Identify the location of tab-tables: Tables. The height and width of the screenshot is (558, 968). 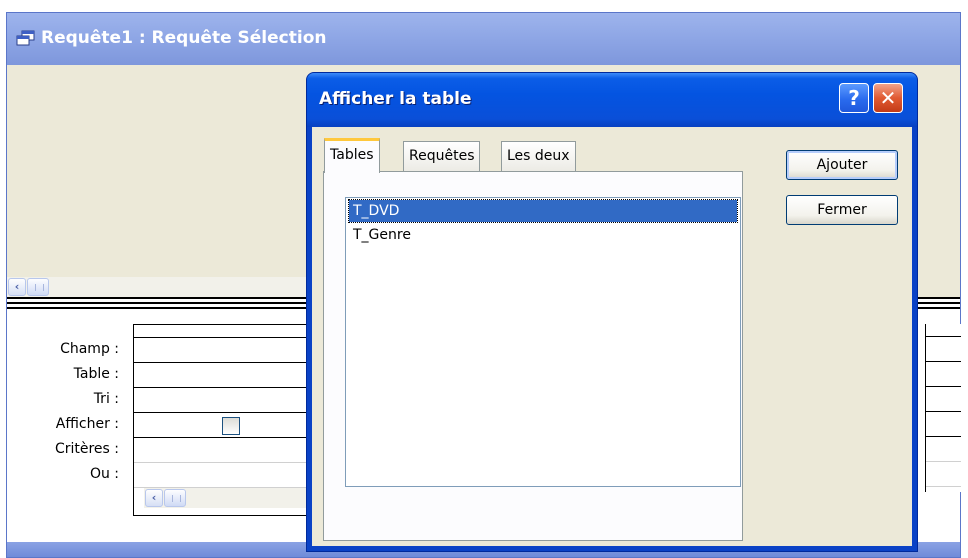
(352, 155).